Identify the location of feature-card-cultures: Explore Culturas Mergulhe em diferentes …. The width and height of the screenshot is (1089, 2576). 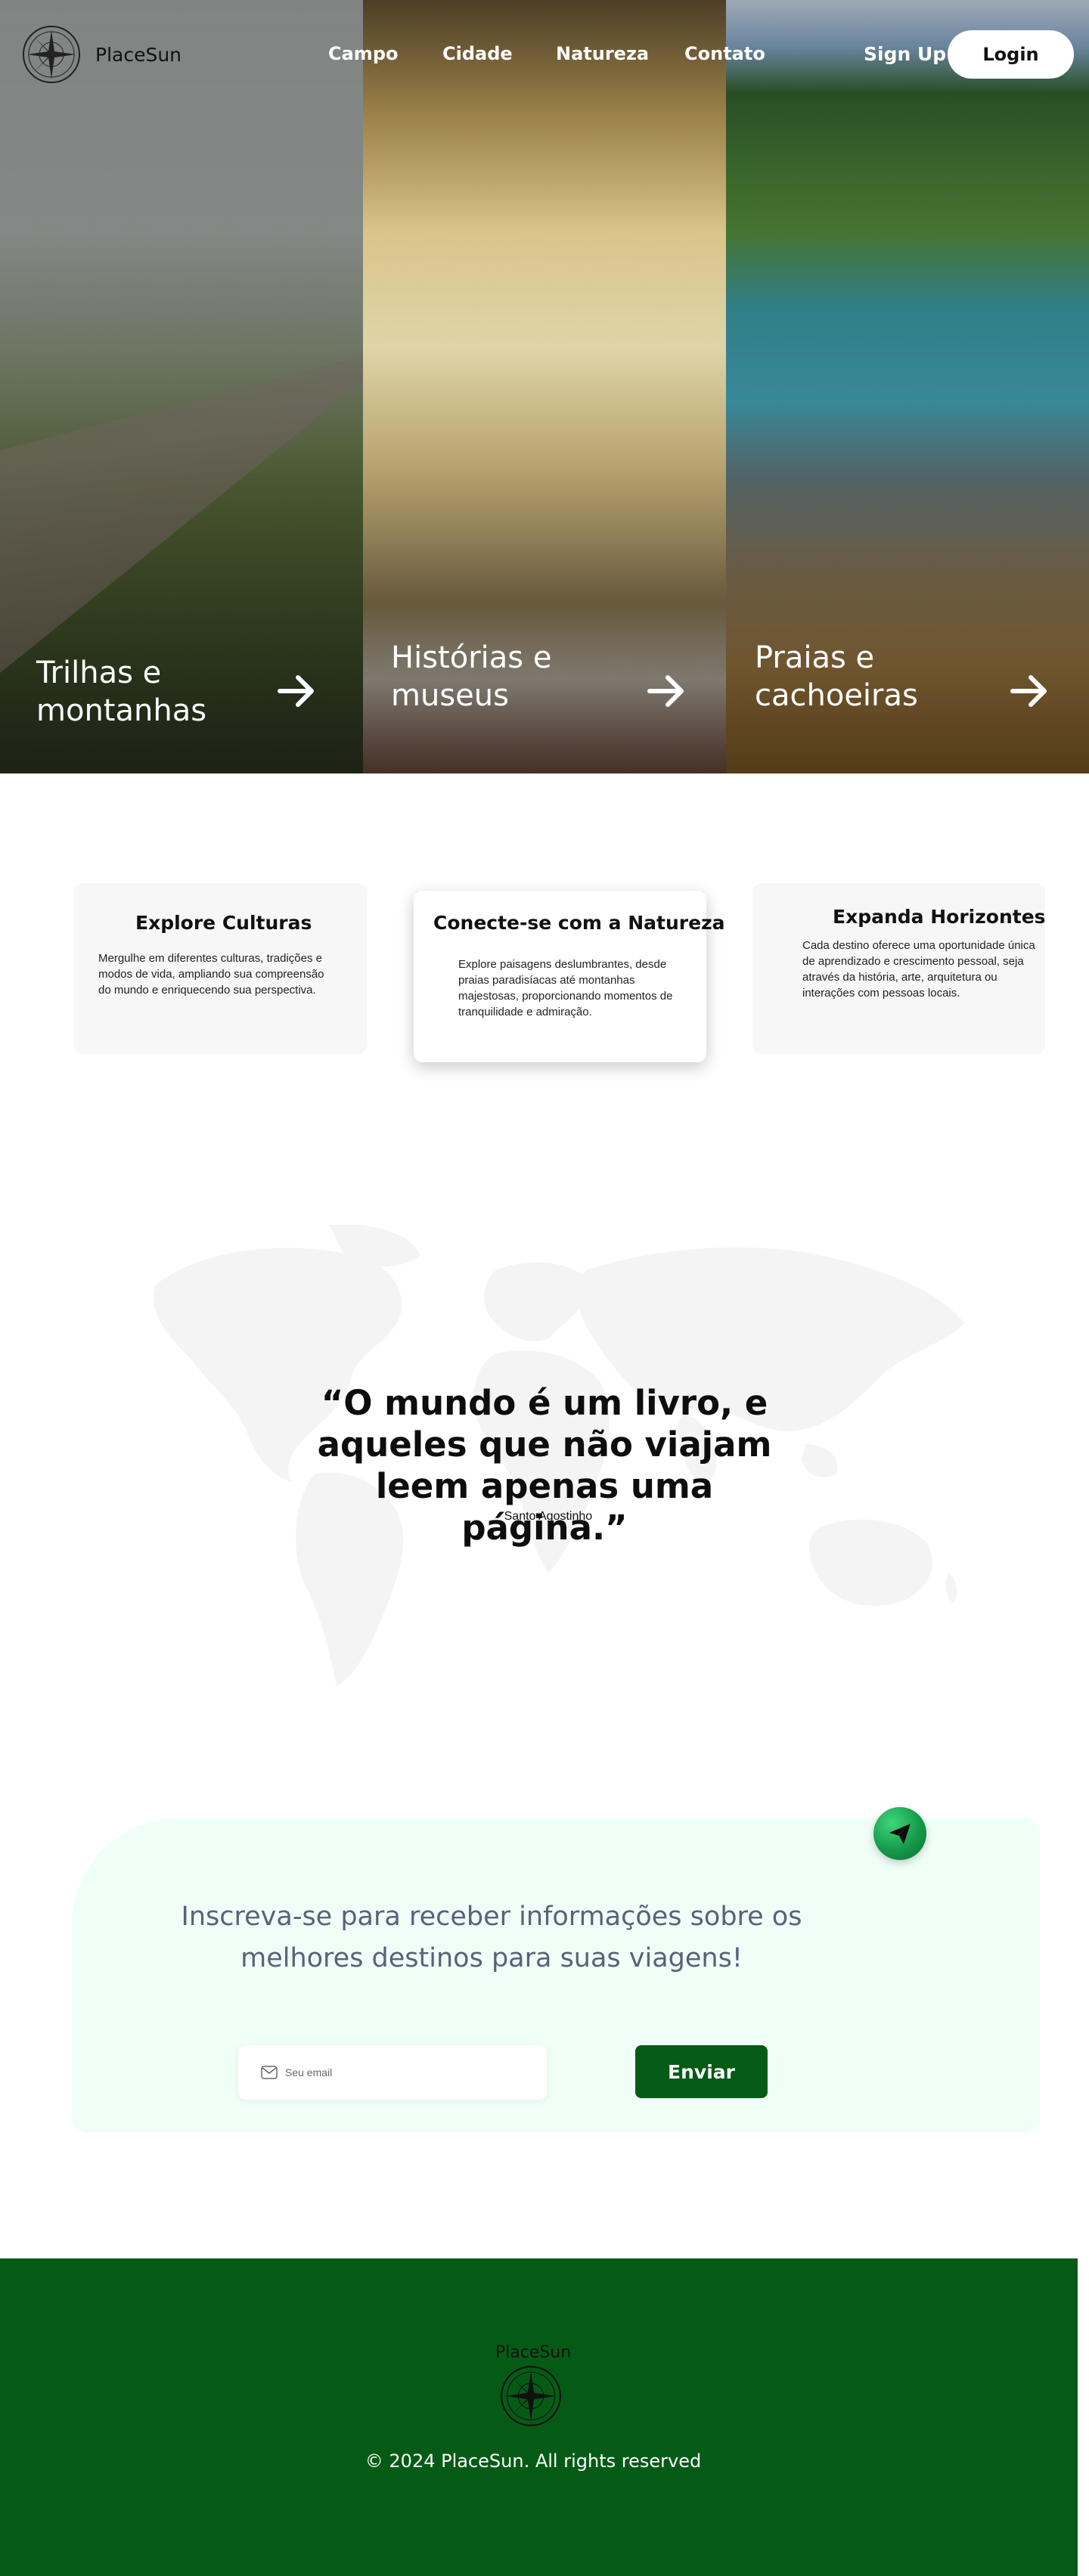
(221, 968).